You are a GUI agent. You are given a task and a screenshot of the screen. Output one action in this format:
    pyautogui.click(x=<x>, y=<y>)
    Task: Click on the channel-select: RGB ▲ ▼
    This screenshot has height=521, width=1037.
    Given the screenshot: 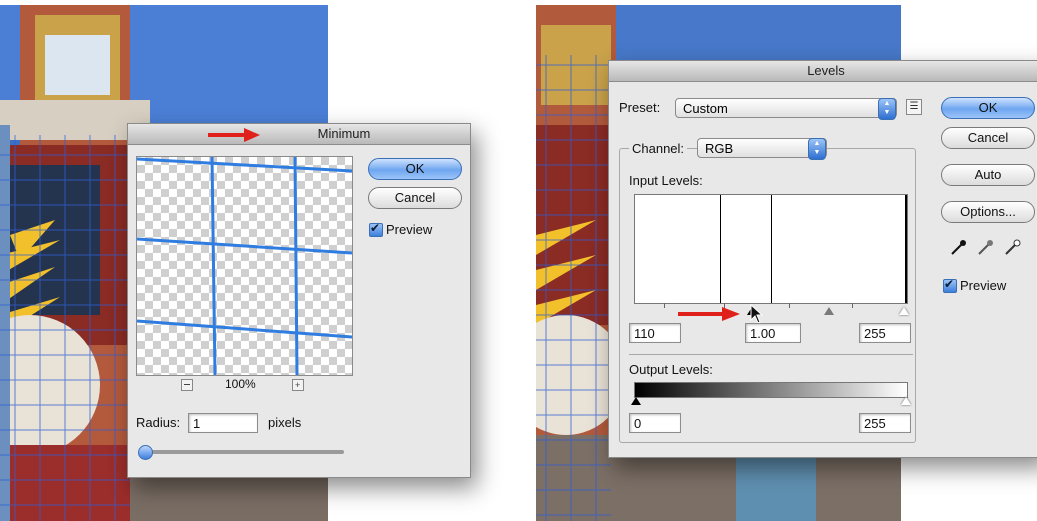 What is the action you would take?
    pyautogui.click(x=762, y=149)
    